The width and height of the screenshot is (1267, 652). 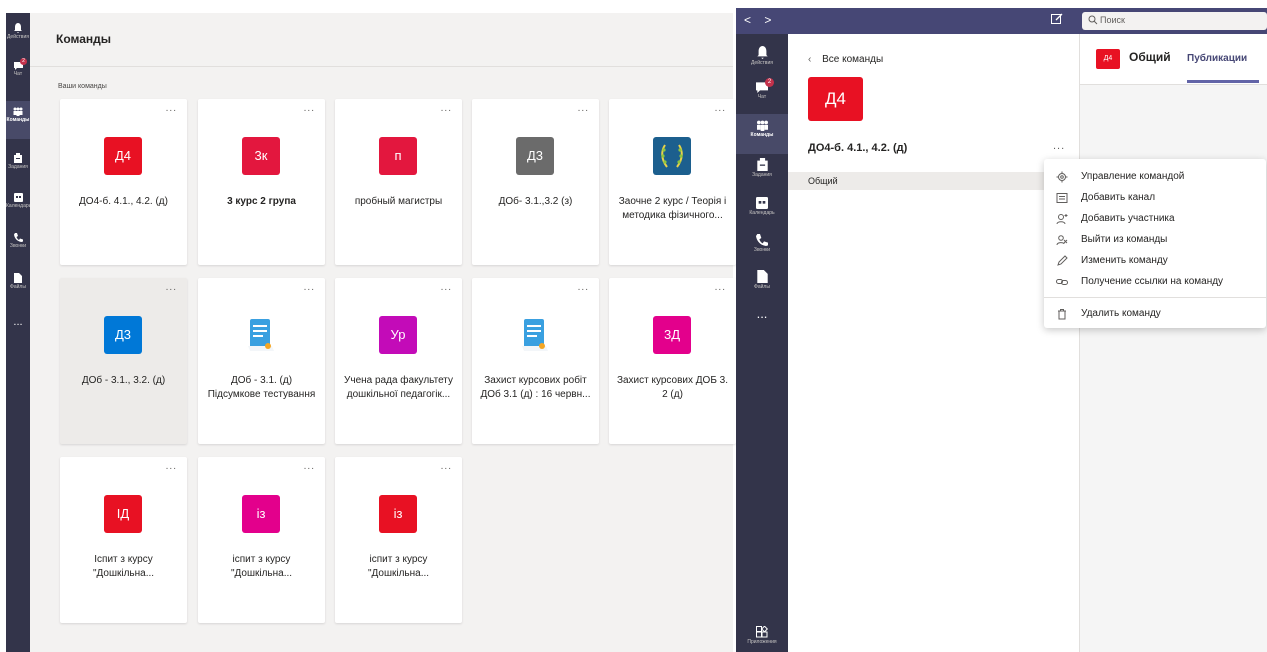 What do you see at coordinates (261, 156) in the screenshot?
I see `team-avatar: 3к` at bounding box center [261, 156].